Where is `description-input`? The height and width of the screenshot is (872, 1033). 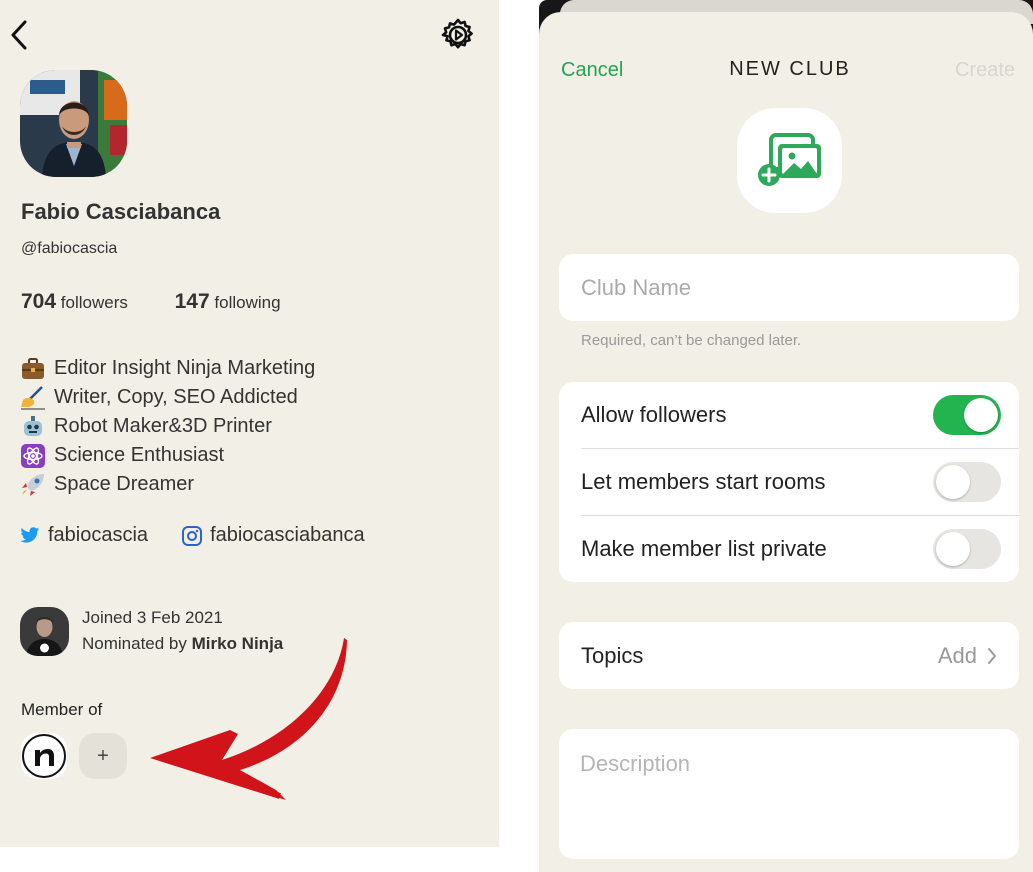
description-input is located at coordinates (789, 794).